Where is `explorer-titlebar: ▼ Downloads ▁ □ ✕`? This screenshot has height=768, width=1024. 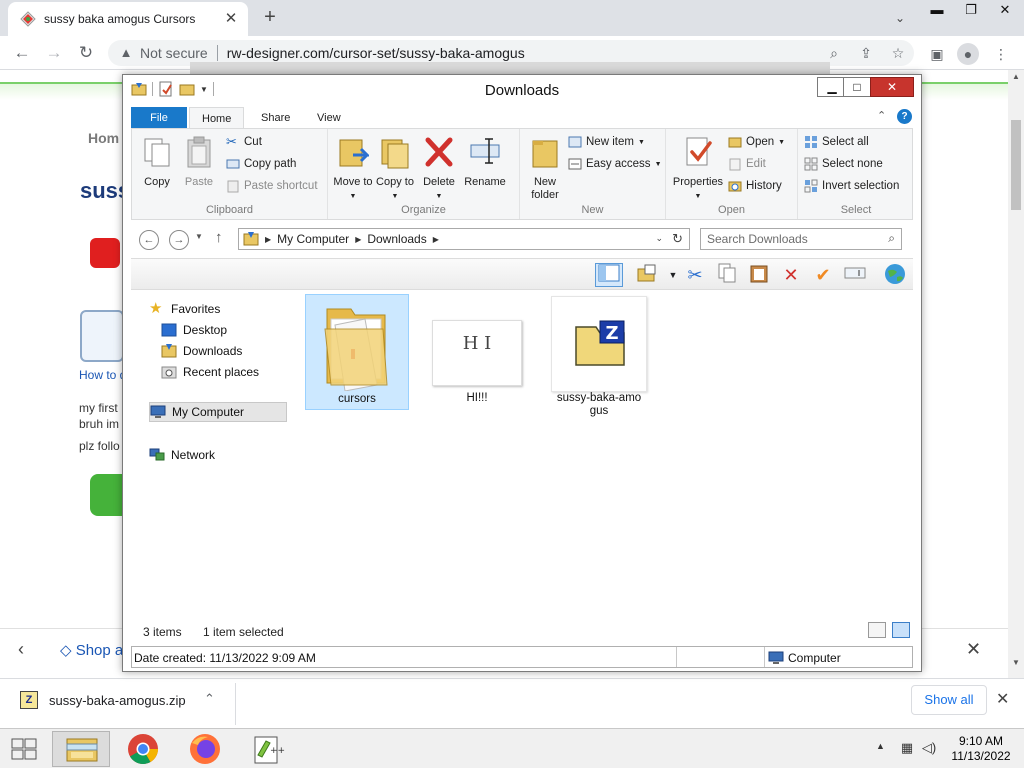
explorer-titlebar: ▼ Downloads ▁ □ ✕ is located at coordinates (522, 90).